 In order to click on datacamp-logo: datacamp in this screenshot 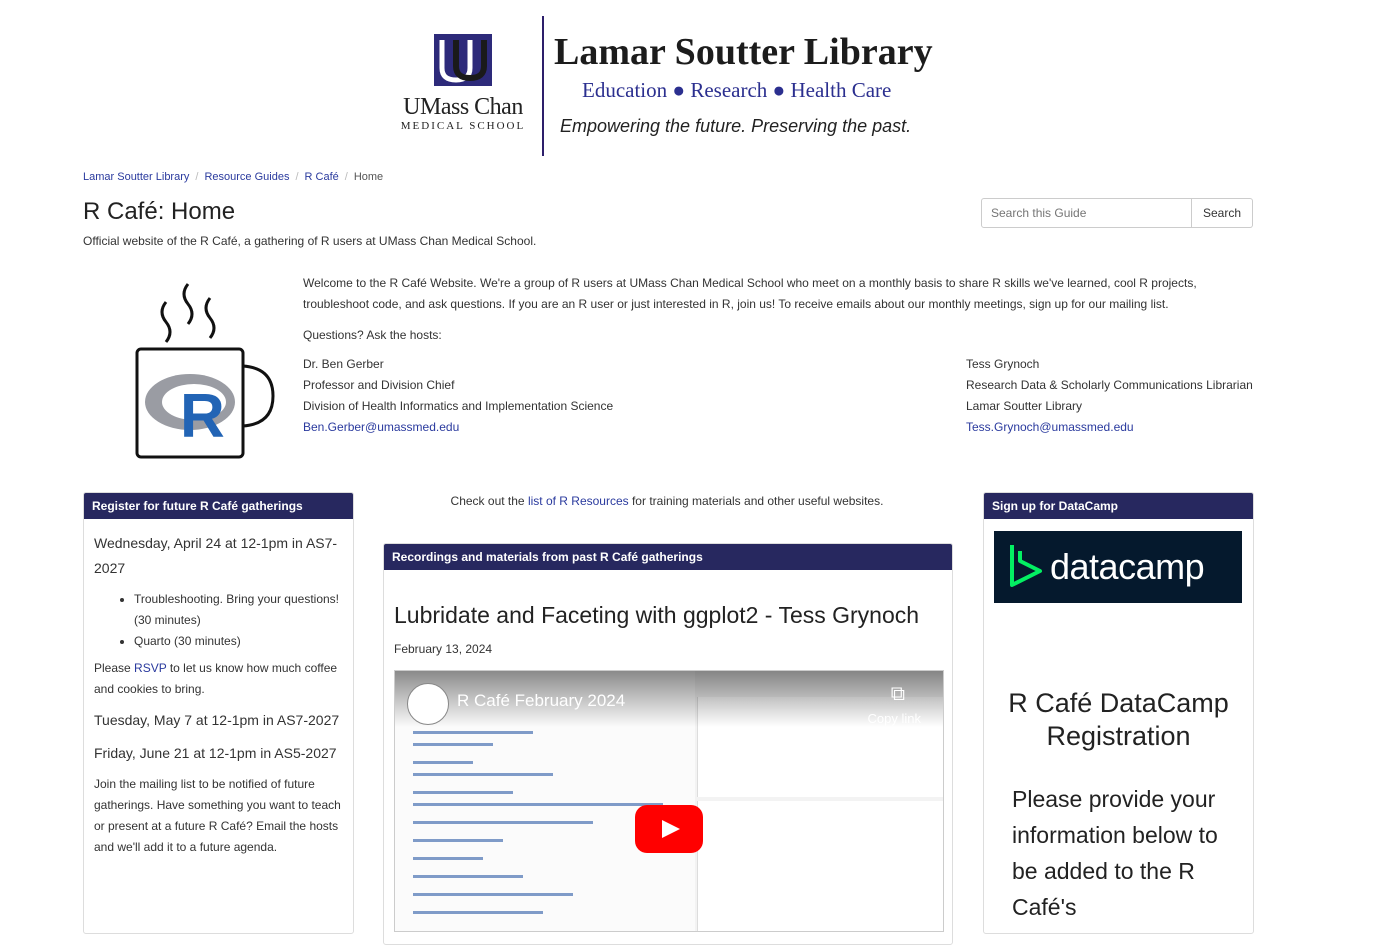, I will do `click(1118, 567)`.